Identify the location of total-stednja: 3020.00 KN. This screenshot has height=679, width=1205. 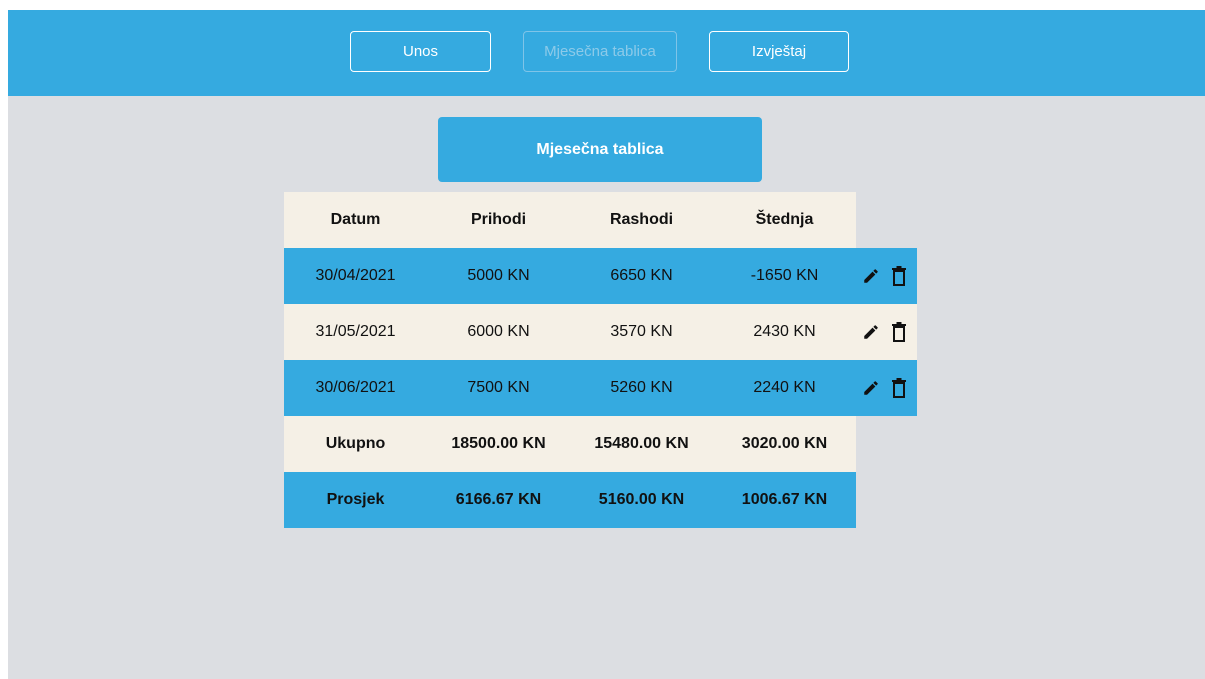
(784, 443).